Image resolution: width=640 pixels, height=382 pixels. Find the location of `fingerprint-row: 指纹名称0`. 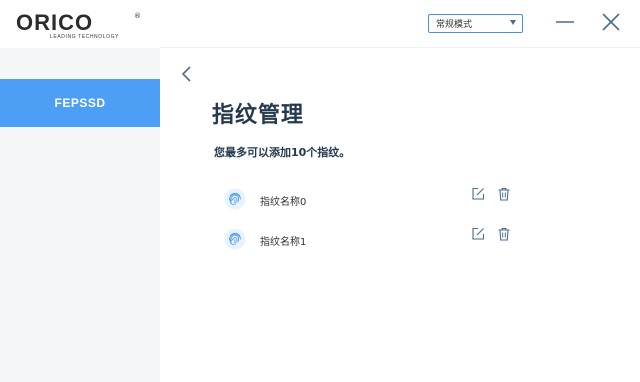

fingerprint-row: 指纹名称0 is located at coordinates (372, 199).